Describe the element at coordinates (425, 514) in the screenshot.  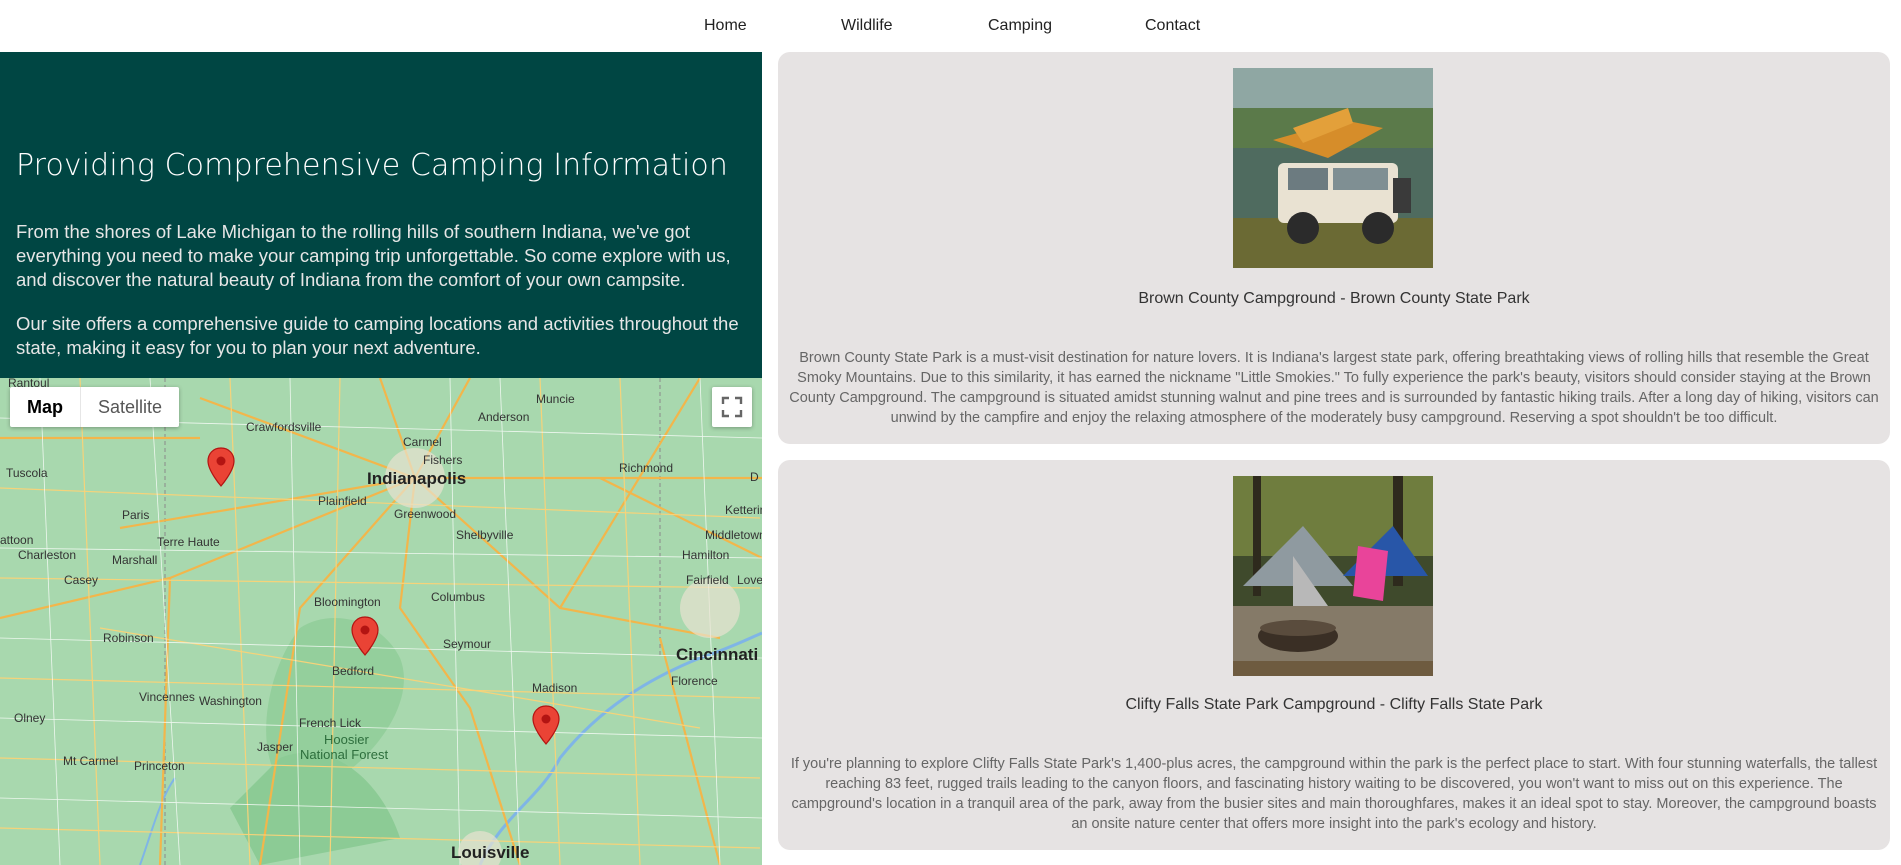
I see `map-label-greenwood: Greenwood` at that location.